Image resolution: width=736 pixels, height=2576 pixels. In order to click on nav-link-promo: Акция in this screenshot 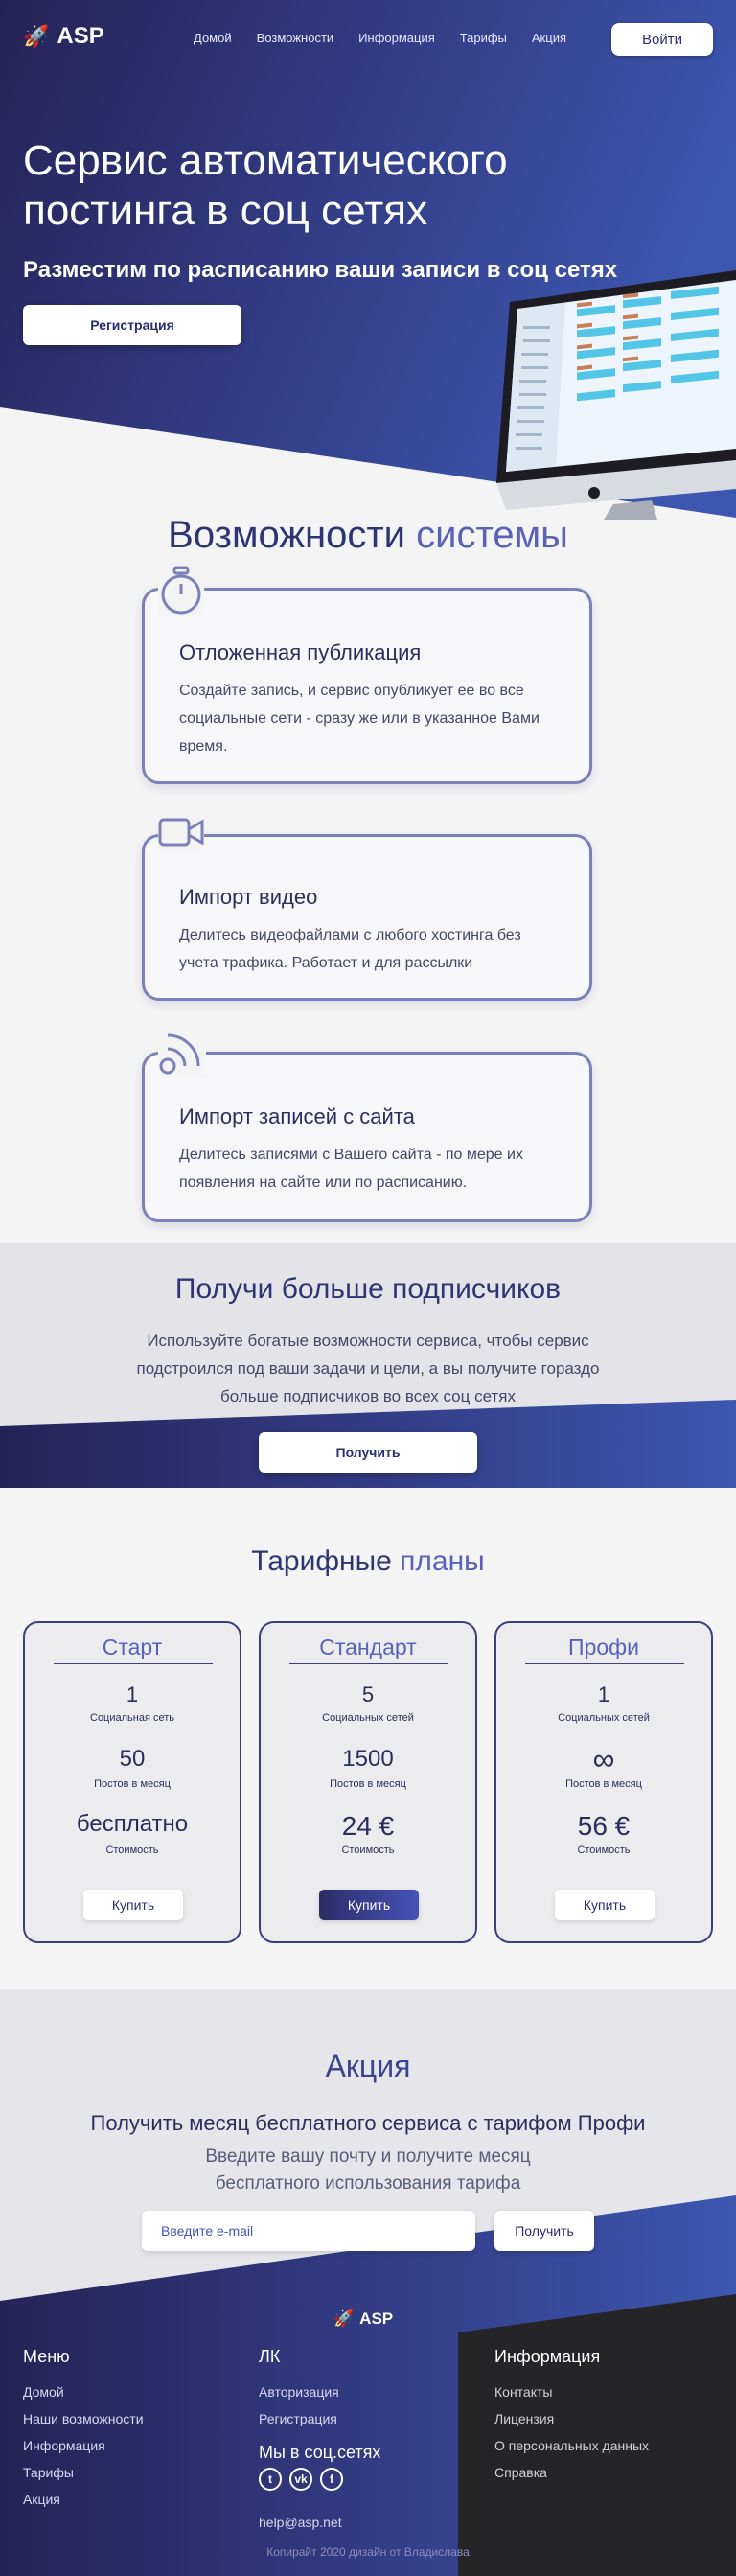, I will do `click(549, 38)`.